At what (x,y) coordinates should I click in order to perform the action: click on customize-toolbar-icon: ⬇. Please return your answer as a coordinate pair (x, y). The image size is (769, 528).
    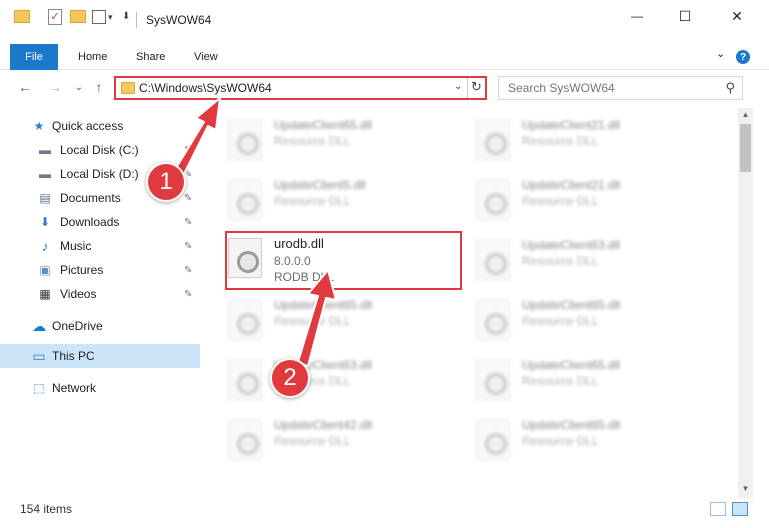
    Looking at the image, I should click on (126, 16).